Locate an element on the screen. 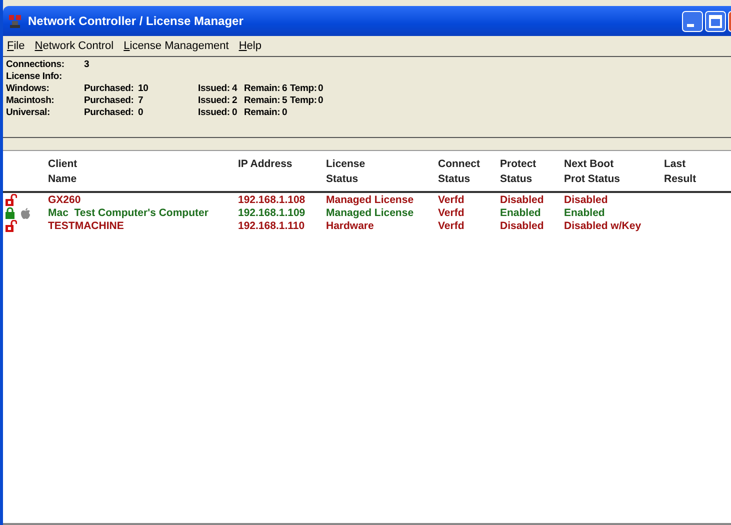  column-header: Last Result is located at coordinates (694, 172).